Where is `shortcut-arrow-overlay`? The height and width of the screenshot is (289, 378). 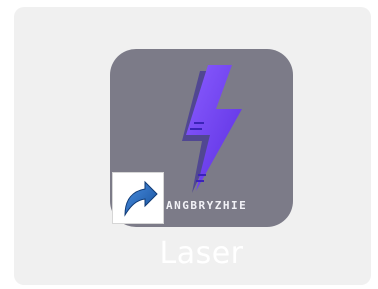 shortcut-arrow-overlay is located at coordinates (138, 198).